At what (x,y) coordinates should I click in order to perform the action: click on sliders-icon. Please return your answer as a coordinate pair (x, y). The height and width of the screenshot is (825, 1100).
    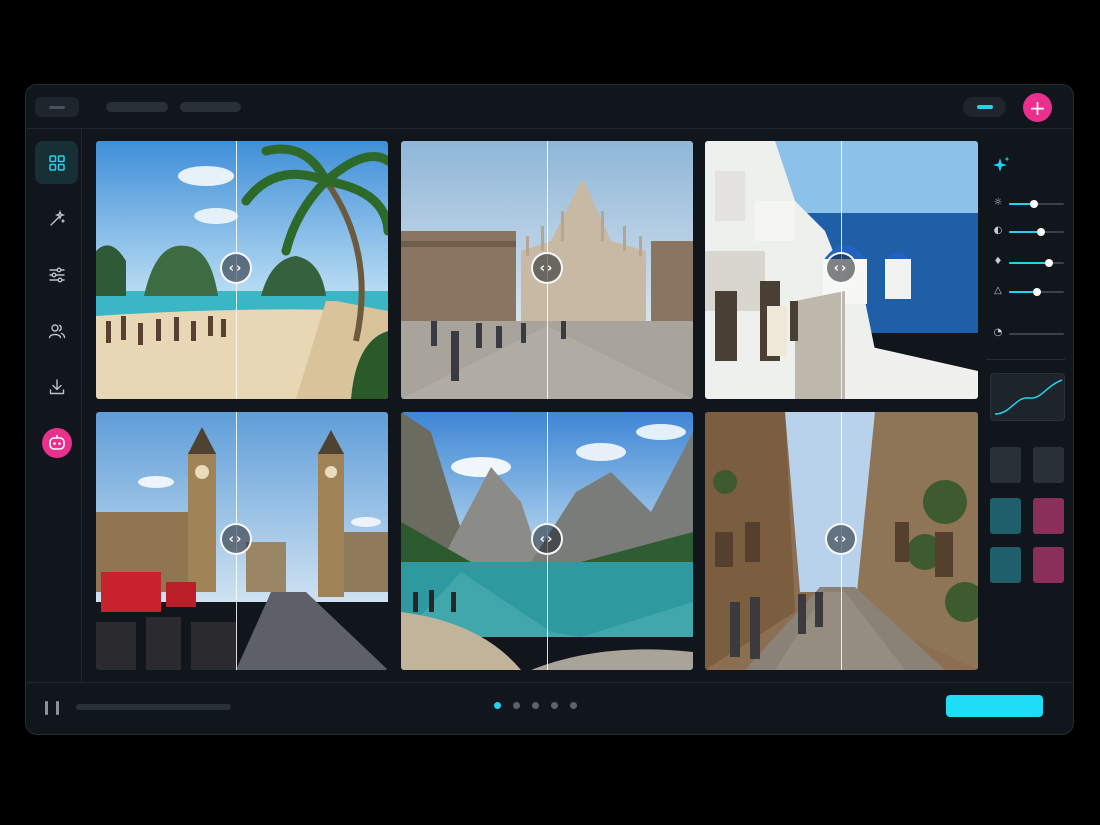
    Looking at the image, I should click on (56, 274).